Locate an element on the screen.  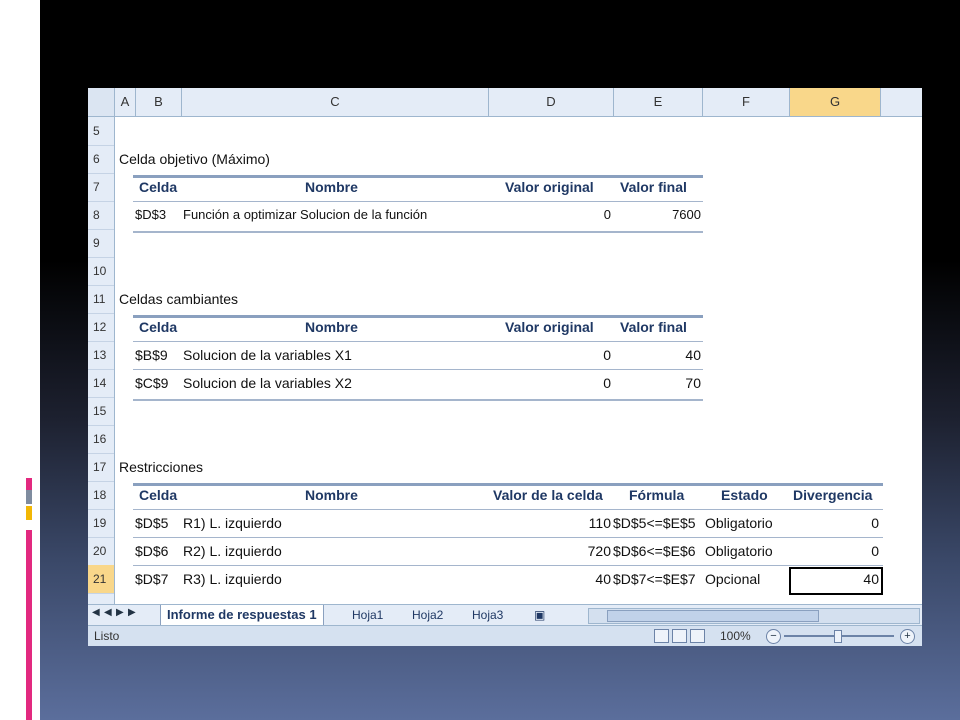
row-header: 19 is located at coordinates (101, 523).